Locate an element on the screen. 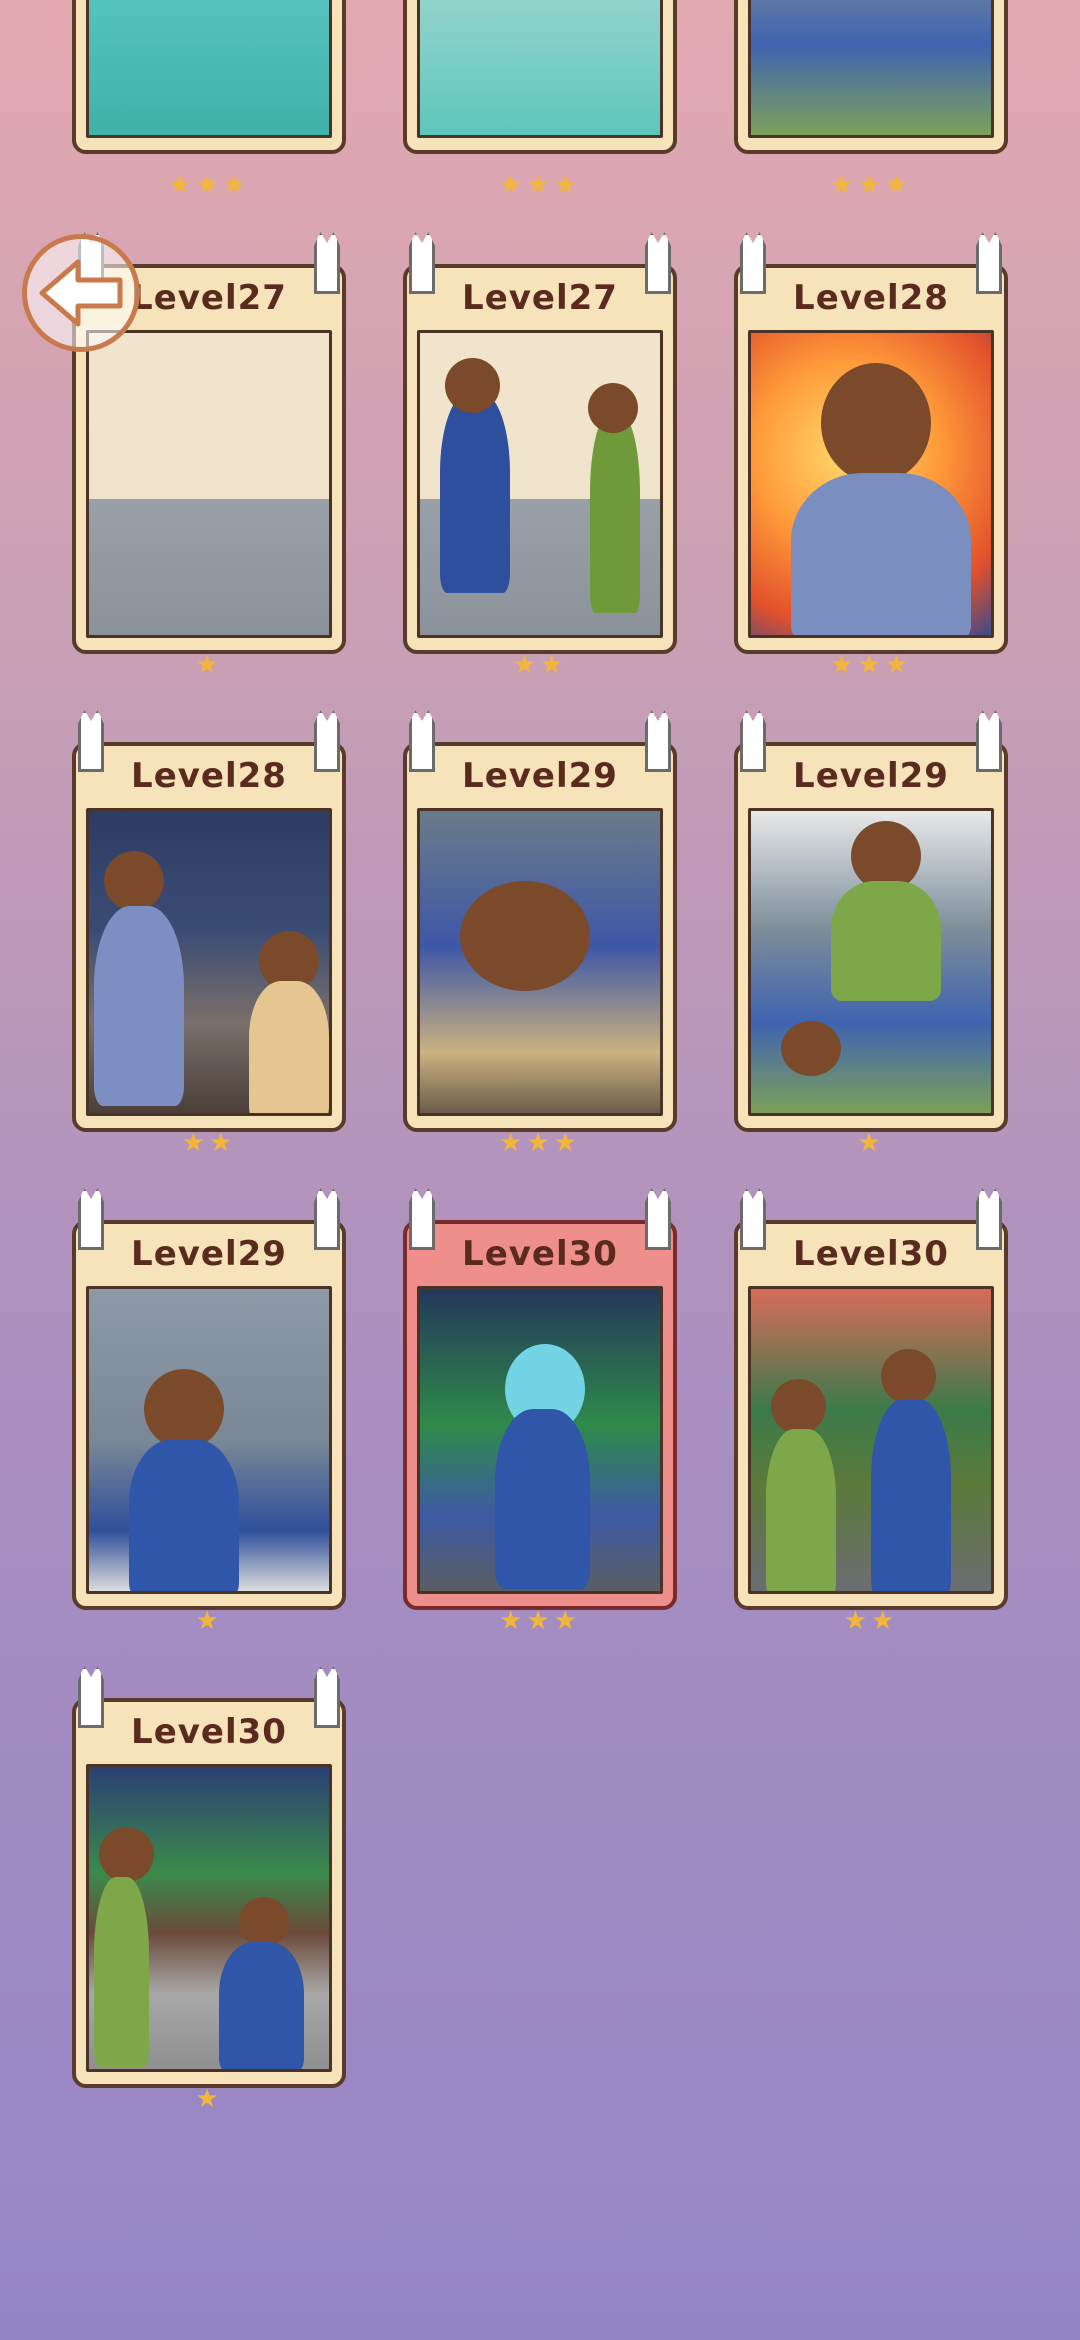 This screenshot has height=2340, width=1080. level-card-selected: Level30 is located at coordinates (540, 1399).